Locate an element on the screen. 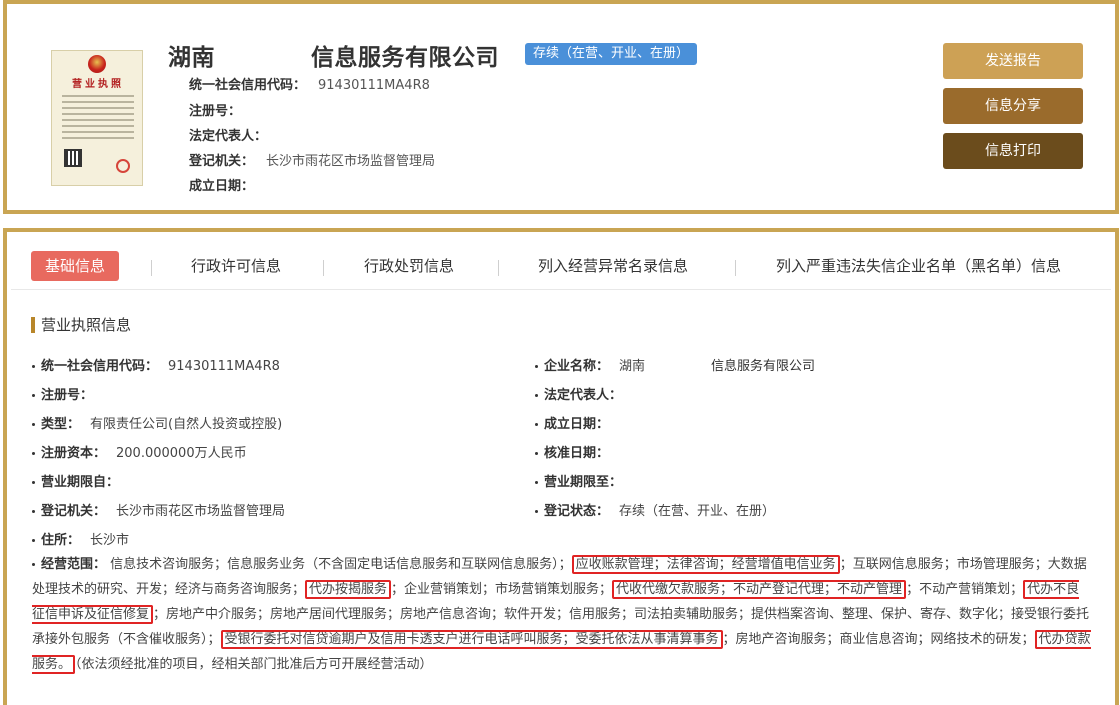 The width and height of the screenshot is (1120, 705). header-authority-label: 登记机关： is located at coordinates (222, 161).